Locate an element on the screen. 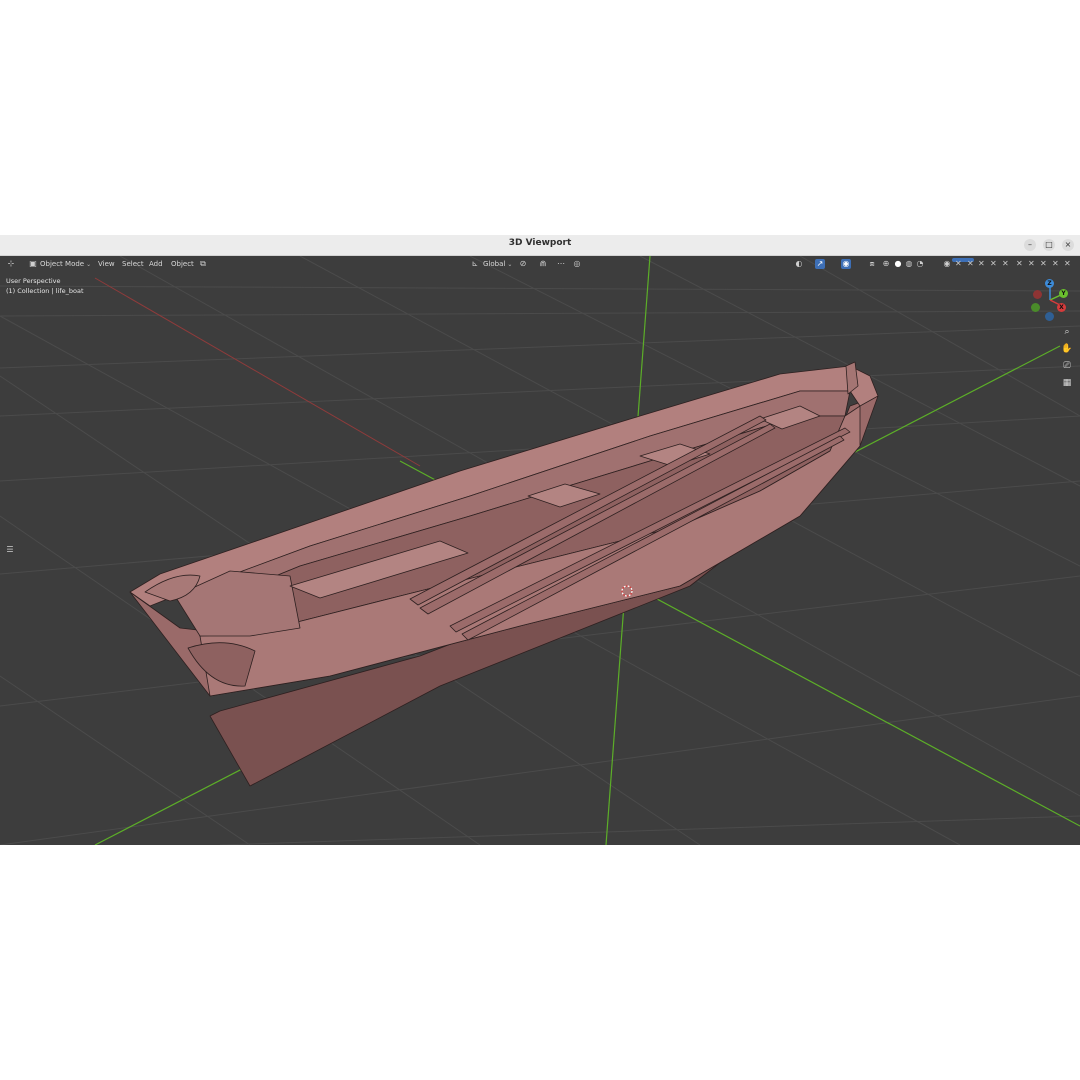 Image resolution: width=1080 pixels, height=1080 pixels. transform-orientation-selector: Global ⌄ is located at coordinates (497, 264).